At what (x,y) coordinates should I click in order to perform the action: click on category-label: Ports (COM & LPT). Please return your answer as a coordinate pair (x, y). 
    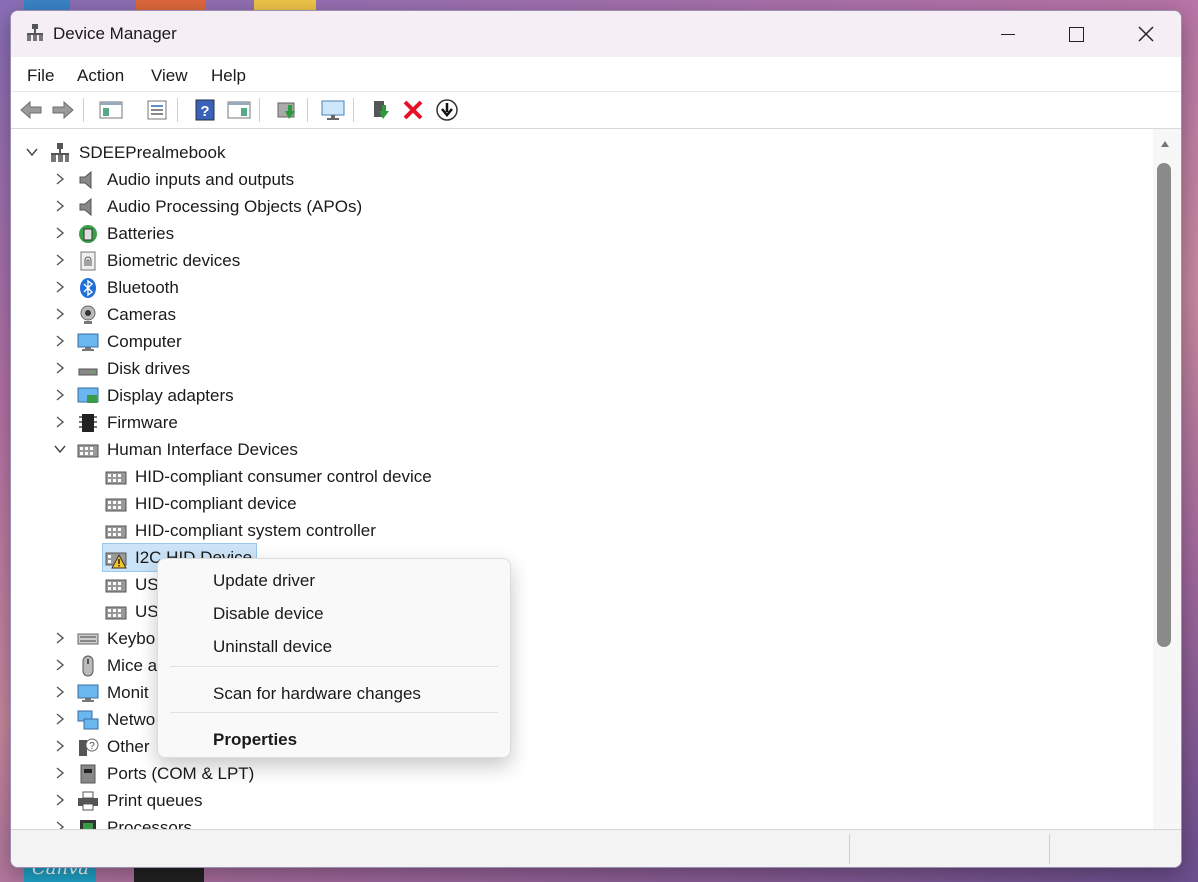
    Looking at the image, I should click on (181, 773).